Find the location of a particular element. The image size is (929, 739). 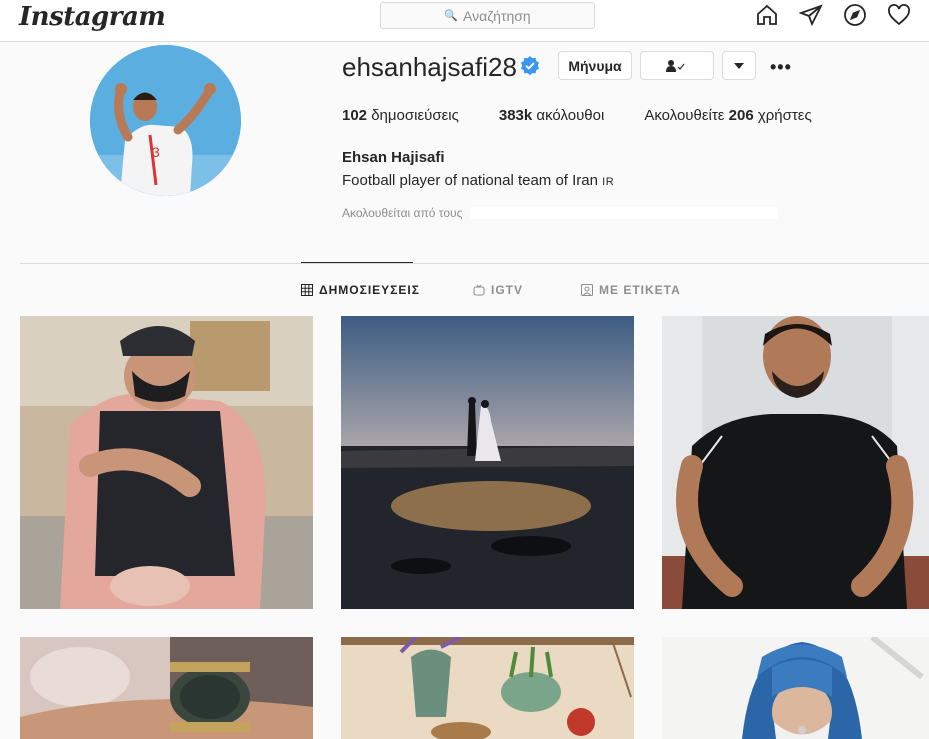

verified-badge-icon is located at coordinates (530, 66).